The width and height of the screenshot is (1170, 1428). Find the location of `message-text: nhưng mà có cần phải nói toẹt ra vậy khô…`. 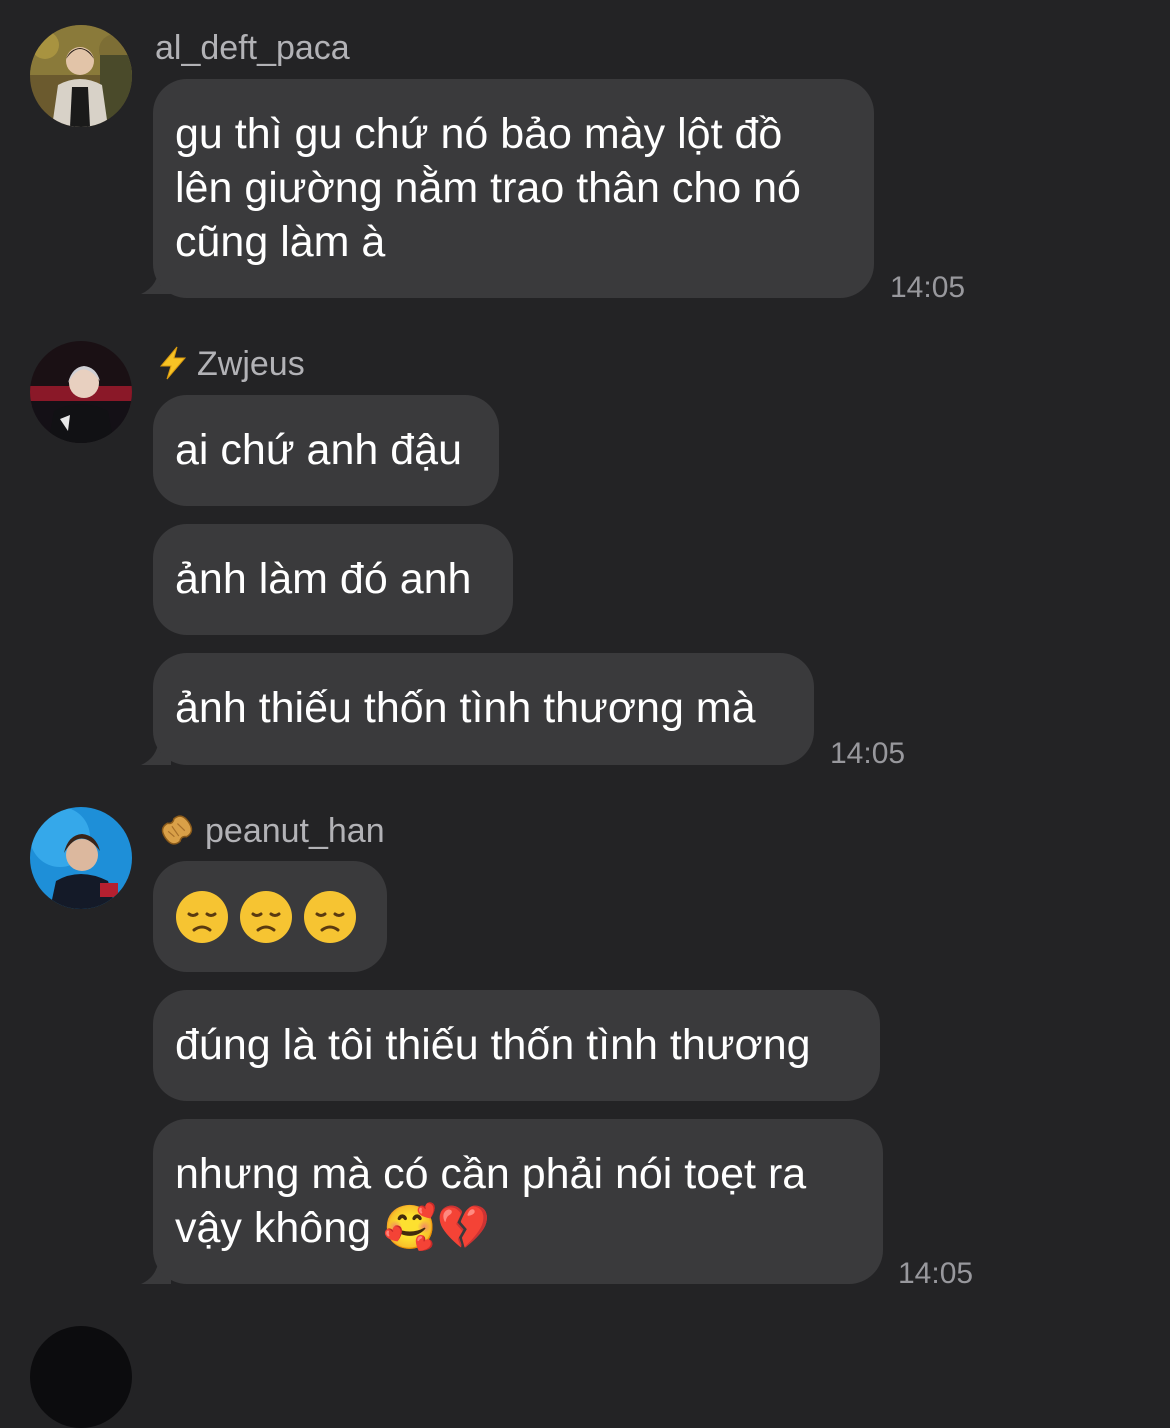

message-text: nhưng mà có cần phải nói toẹt ra vậy khô… is located at coordinates (491, 1201).